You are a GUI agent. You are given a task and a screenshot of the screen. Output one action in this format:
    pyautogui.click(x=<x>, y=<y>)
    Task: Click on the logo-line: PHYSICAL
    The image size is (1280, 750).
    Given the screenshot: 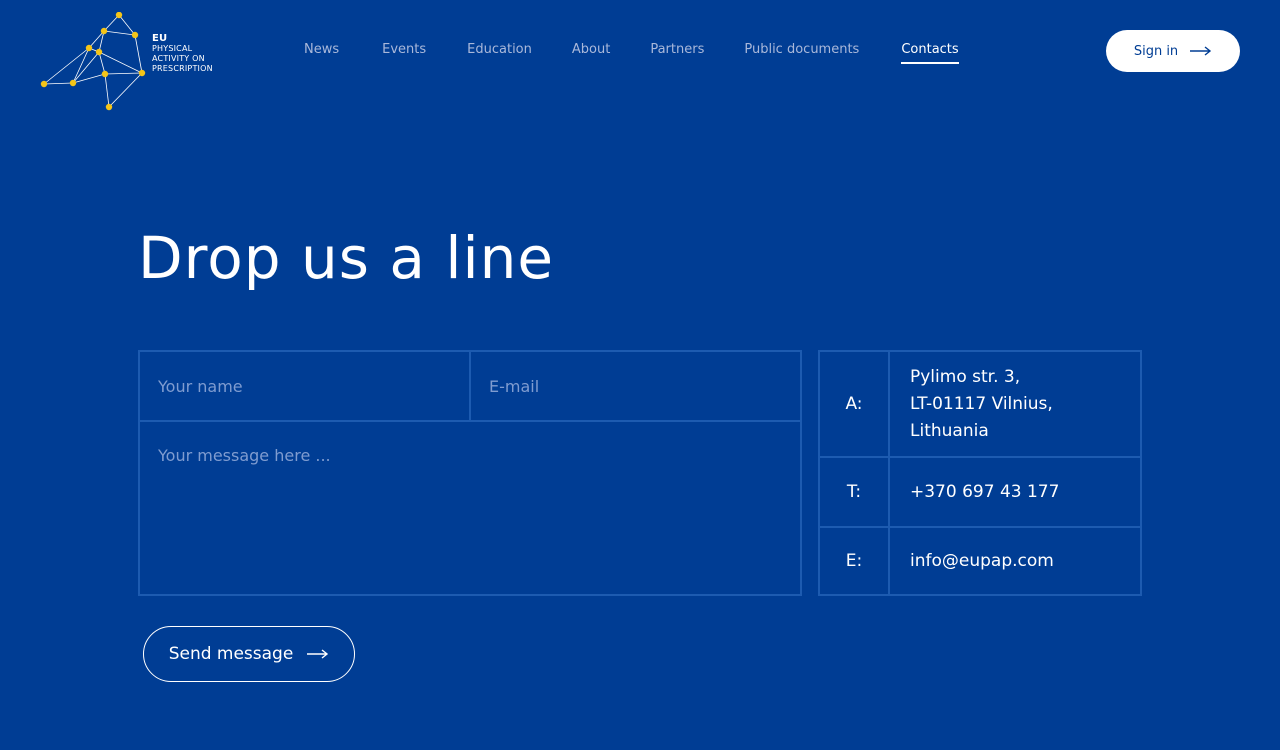 What is the action you would take?
    pyautogui.click(x=172, y=48)
    